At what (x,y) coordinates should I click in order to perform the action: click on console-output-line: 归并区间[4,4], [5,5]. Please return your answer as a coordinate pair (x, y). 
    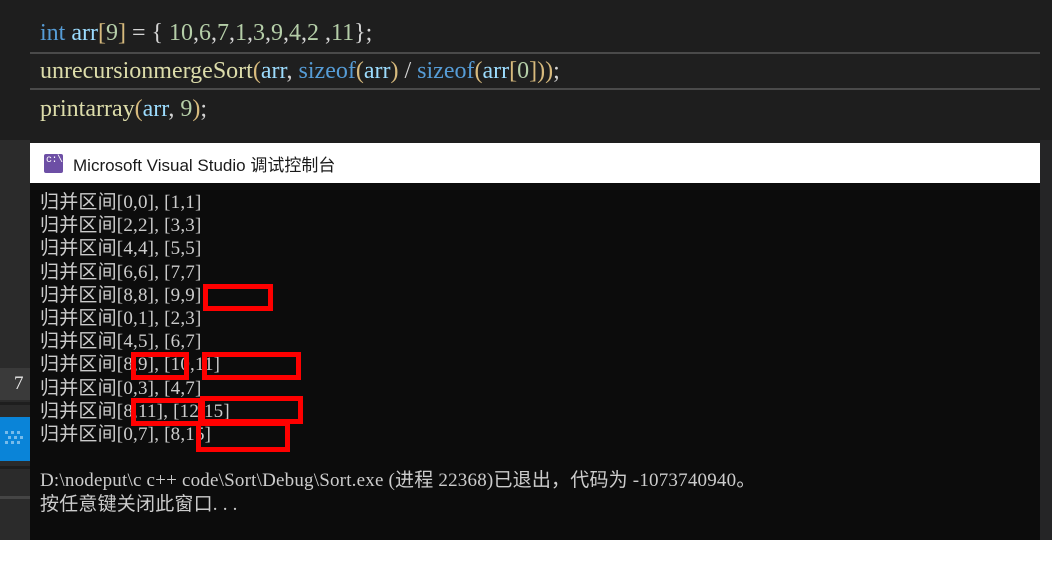
    Looking at the image, I should click on (121, 249).